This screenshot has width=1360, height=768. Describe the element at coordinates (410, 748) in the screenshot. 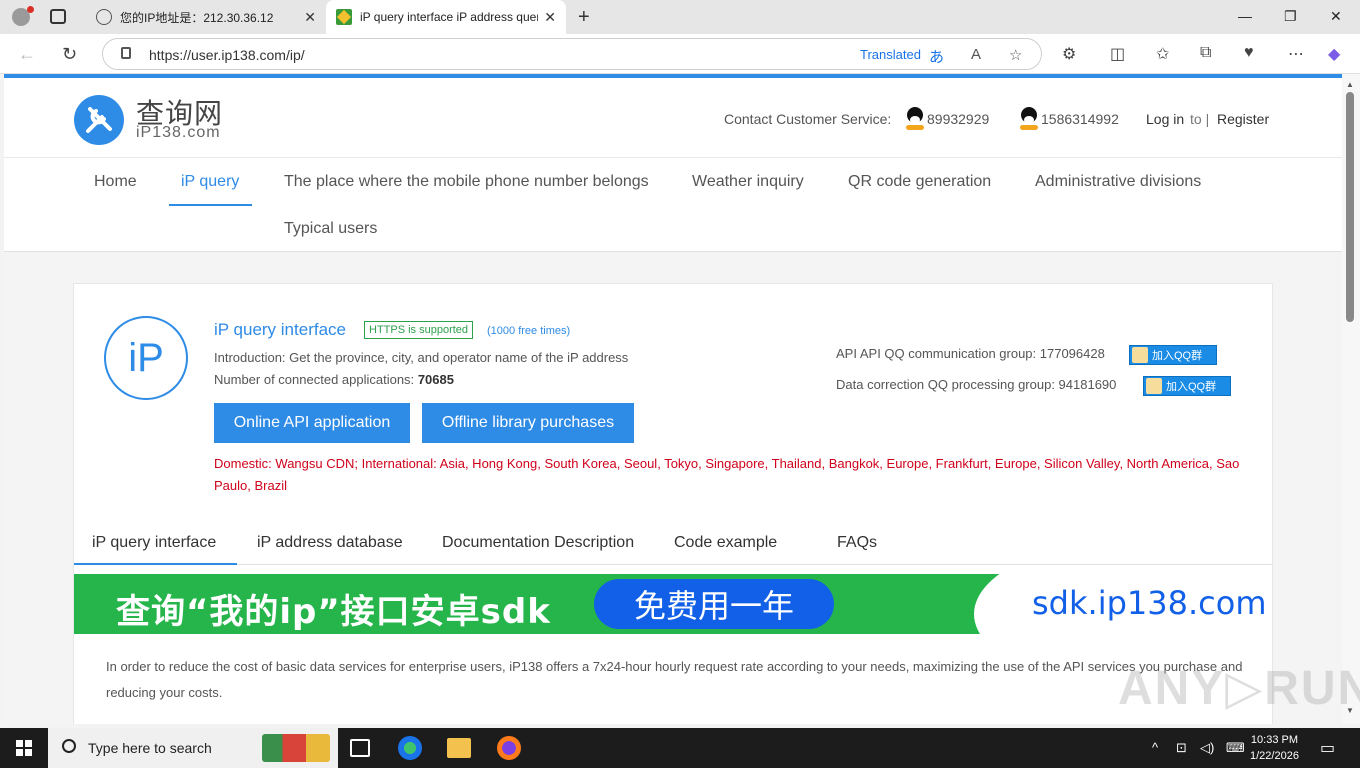

I see `edge-icon` at that location.